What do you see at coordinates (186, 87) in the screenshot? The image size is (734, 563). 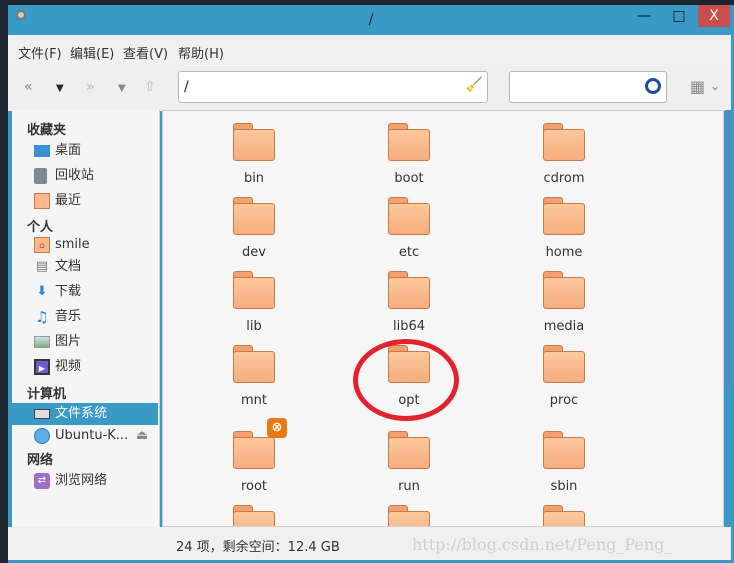 I see `location-path: /` at bounding box center [186, 87].